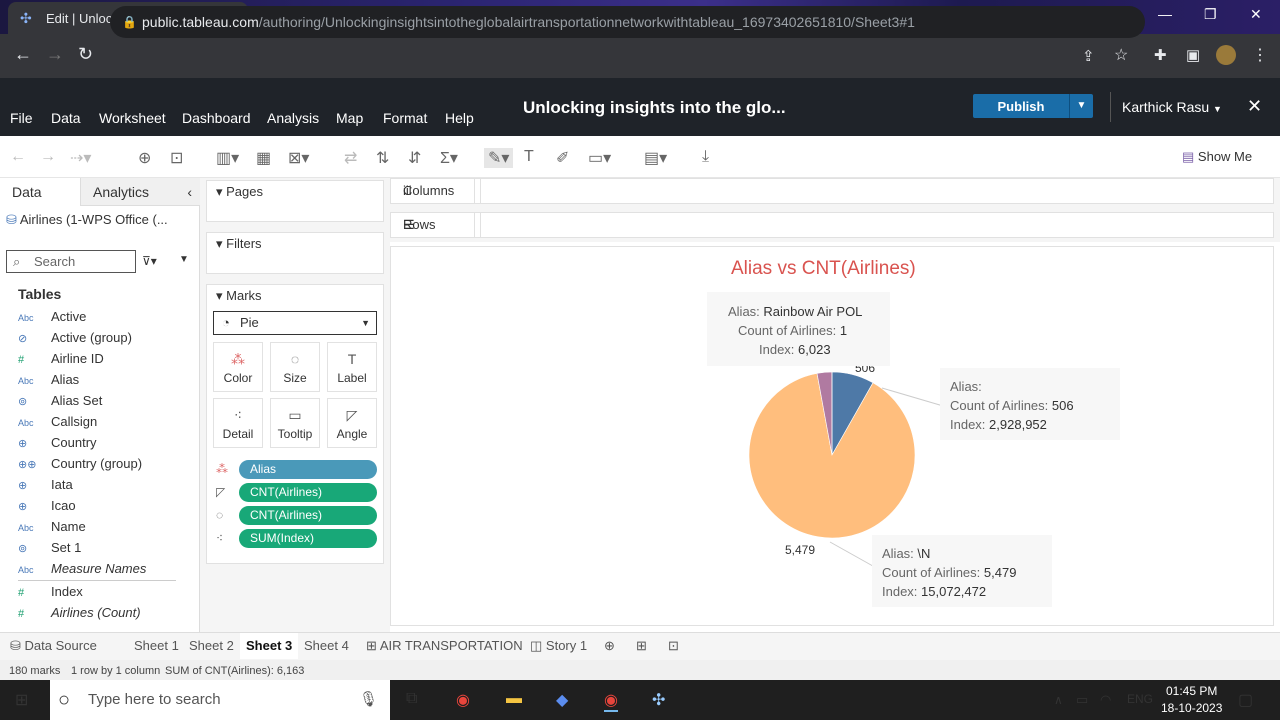 This screenshot has width=1280, height=720. Describe the element at coordinates (449, 158) in the screenshot. I see `totals-icon: Σ▾` at that location.